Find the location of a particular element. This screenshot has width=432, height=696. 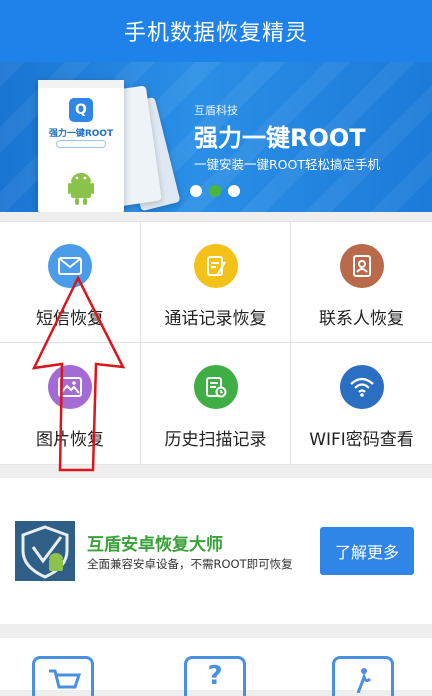

banner-pagination is located at coordinates (215, 191).